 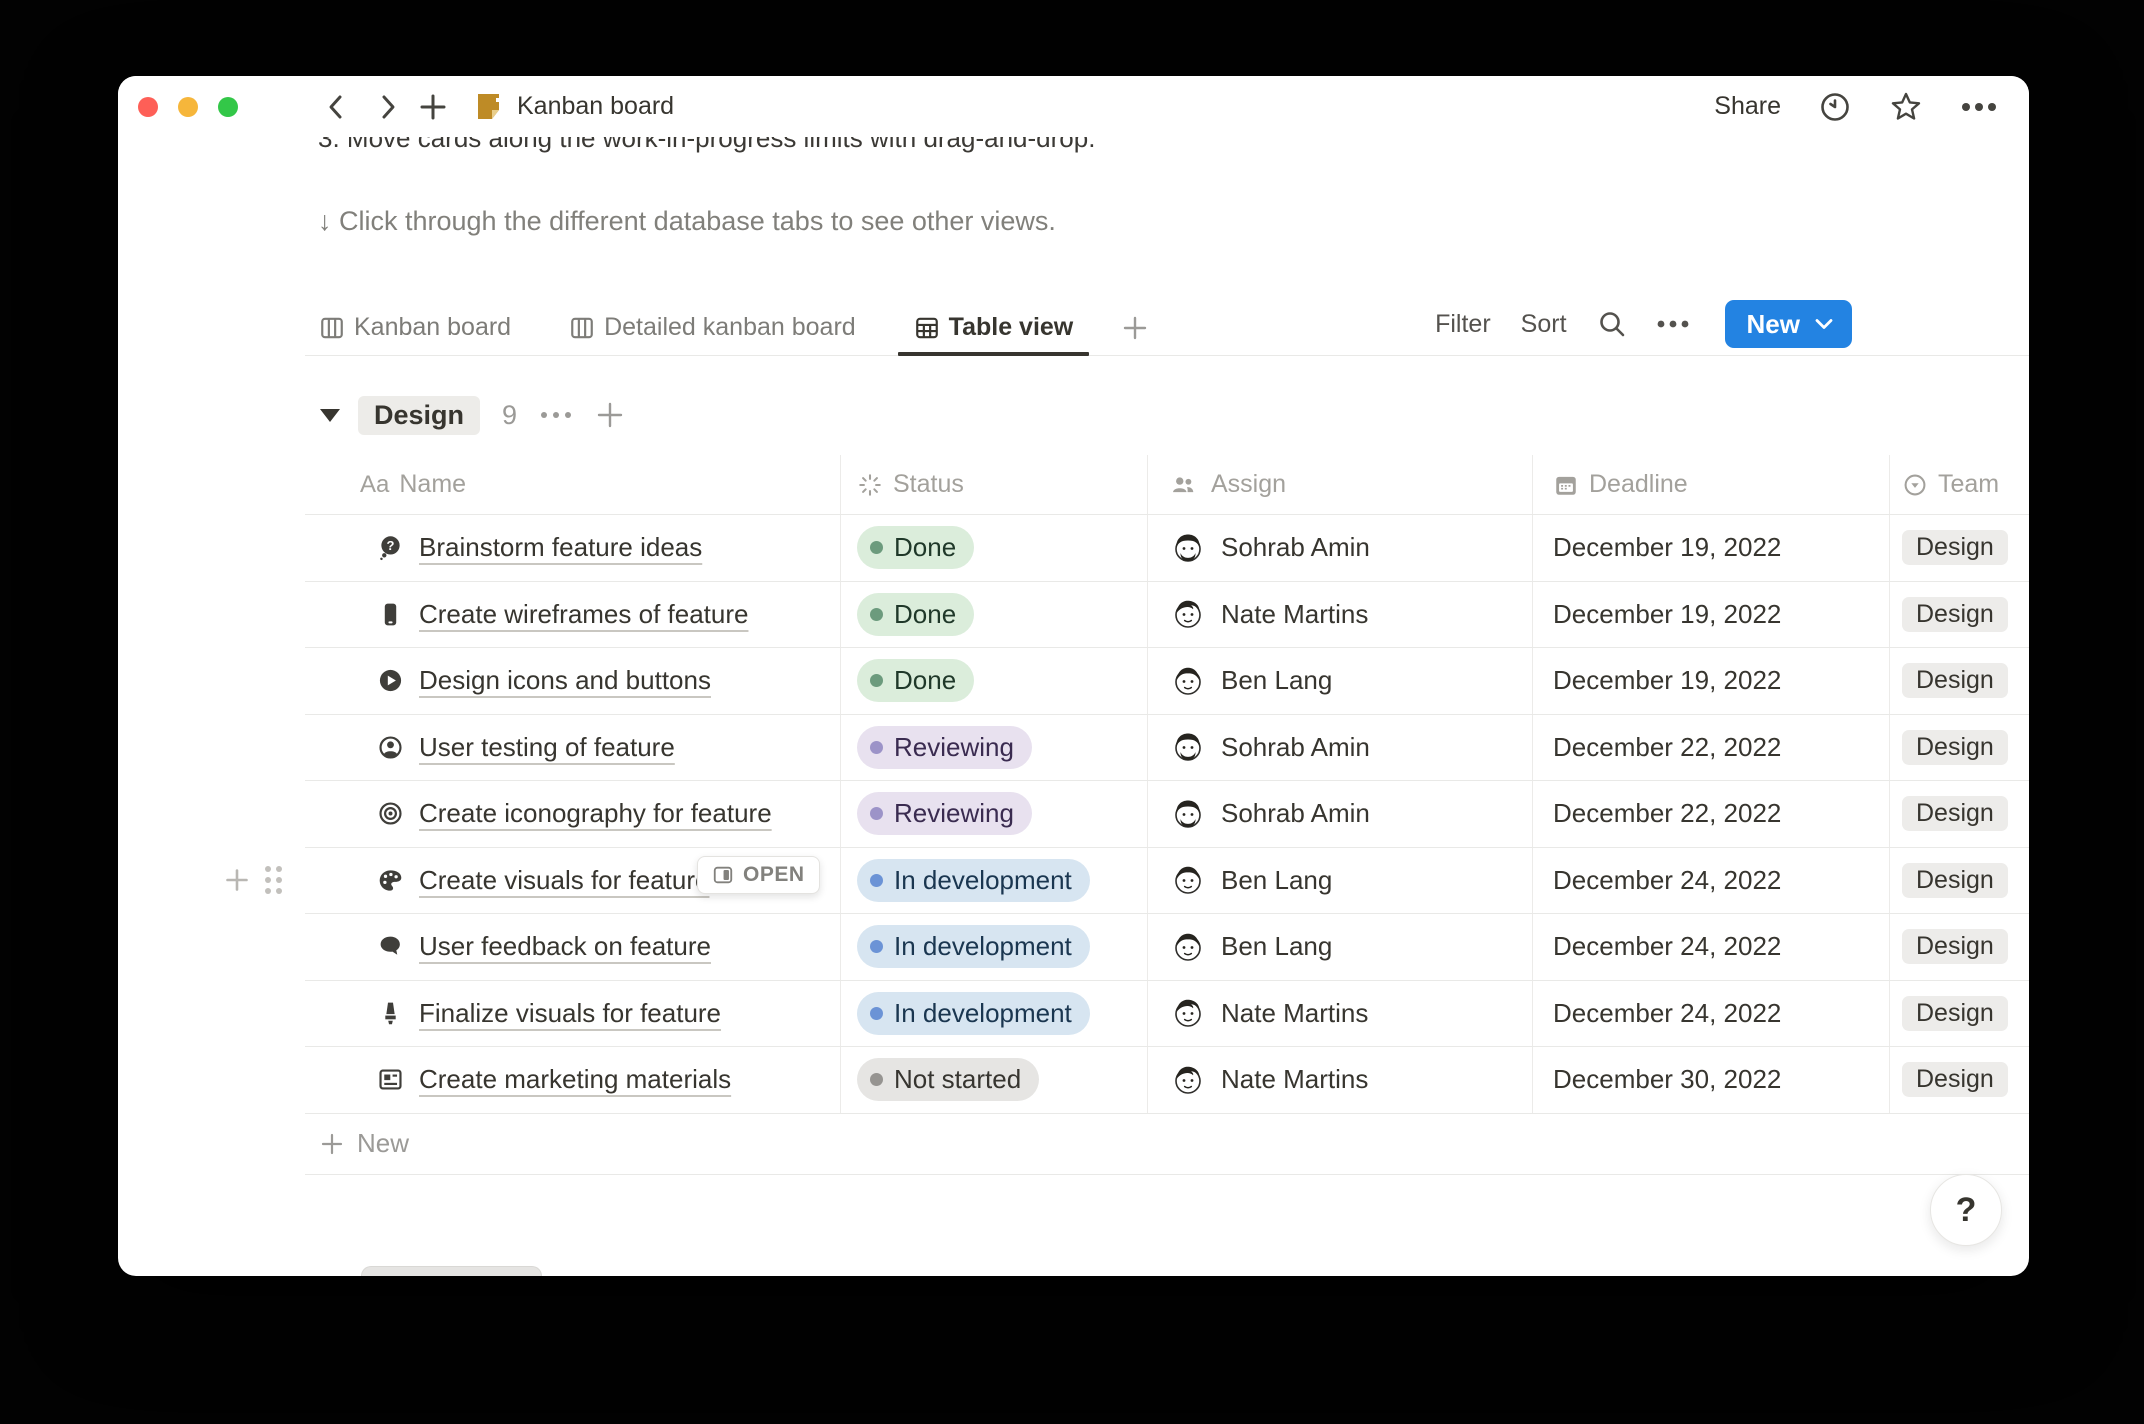 What do you see at coordinates (556, 415) in the screenshot?
I see `group-options-ellipsis-icon` at bounding box center [556, 415].